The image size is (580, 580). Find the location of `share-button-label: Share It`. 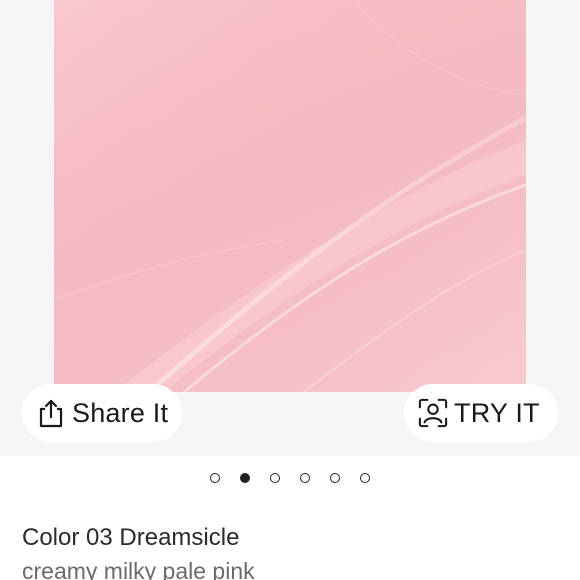

share-button-label: Share It is located at coordinates (120, 412).